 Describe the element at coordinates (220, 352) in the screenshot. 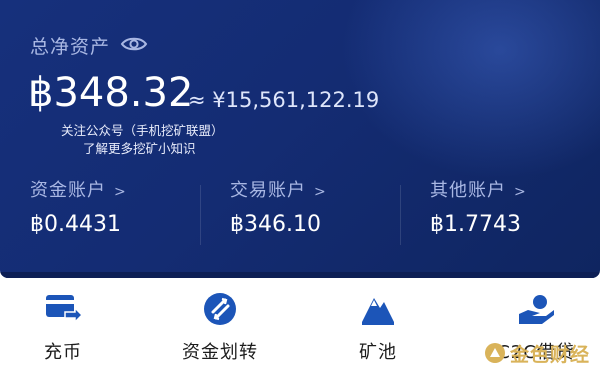

I see `transfer-label: 资金划转` at that location.